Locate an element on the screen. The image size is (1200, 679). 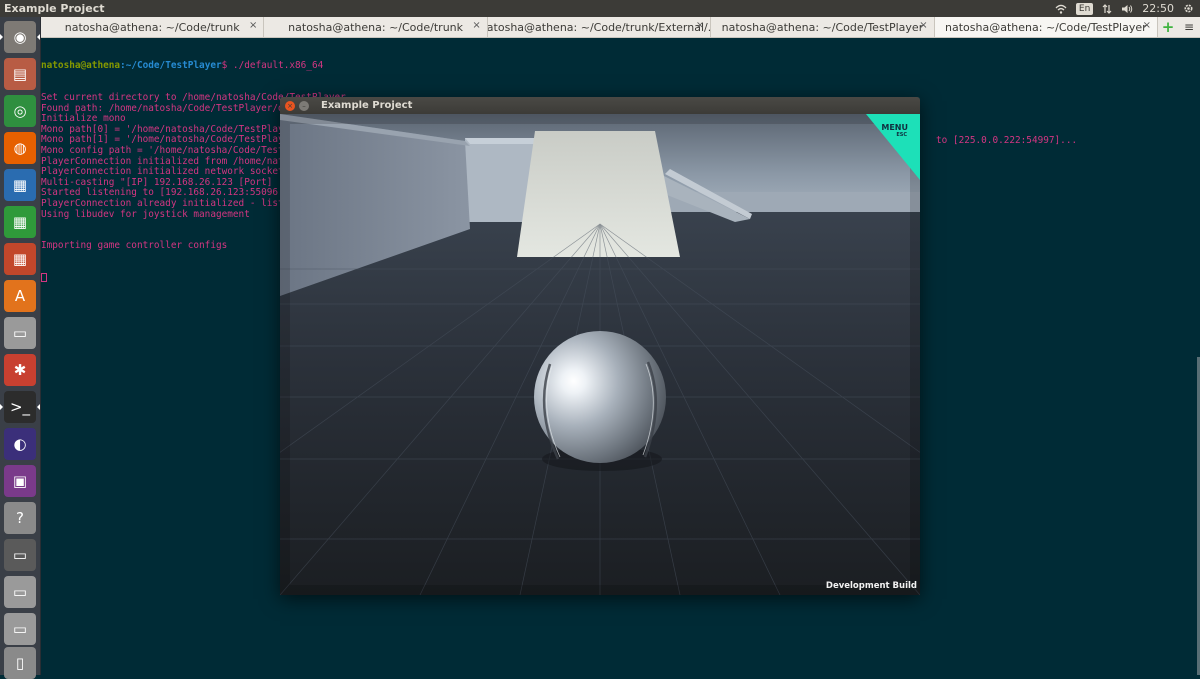
help-icon: ? is located at coordinates (20, 518).